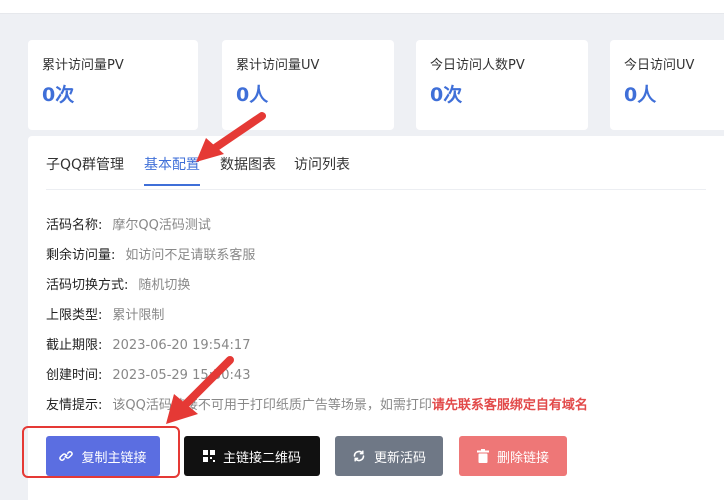 This screenshot has width=724, height=500. I want to click on top-bar, so click(362, 7).